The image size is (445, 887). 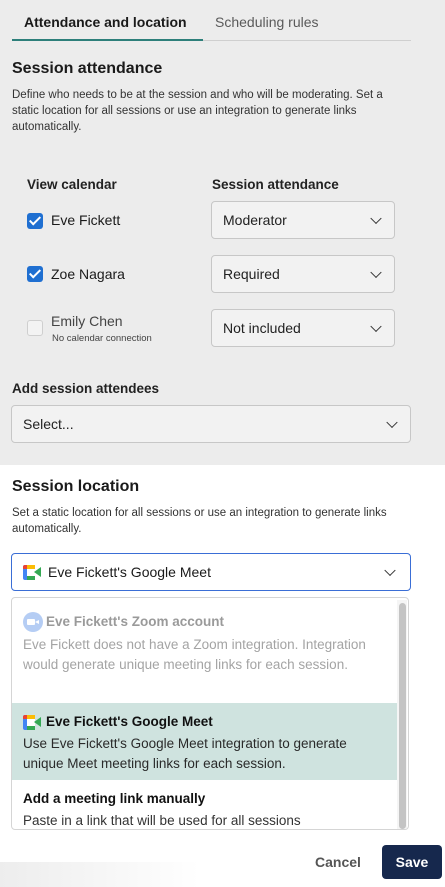 What do you see at coordinates (86, 388) in the screenshot?
I see `add-session-attendees-label: Add session attendees` at bounding box center [86, 388].